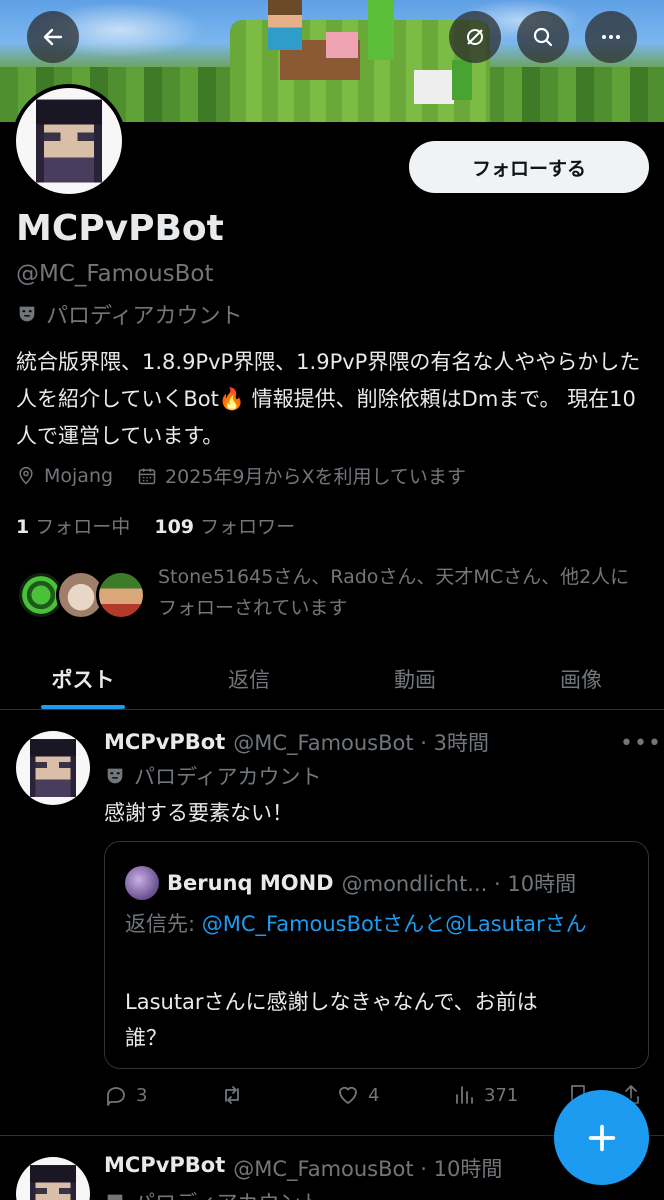  Describe the element at coordinates (125, 1095) in the screenshot. I see `reply-button: 3` at that location.